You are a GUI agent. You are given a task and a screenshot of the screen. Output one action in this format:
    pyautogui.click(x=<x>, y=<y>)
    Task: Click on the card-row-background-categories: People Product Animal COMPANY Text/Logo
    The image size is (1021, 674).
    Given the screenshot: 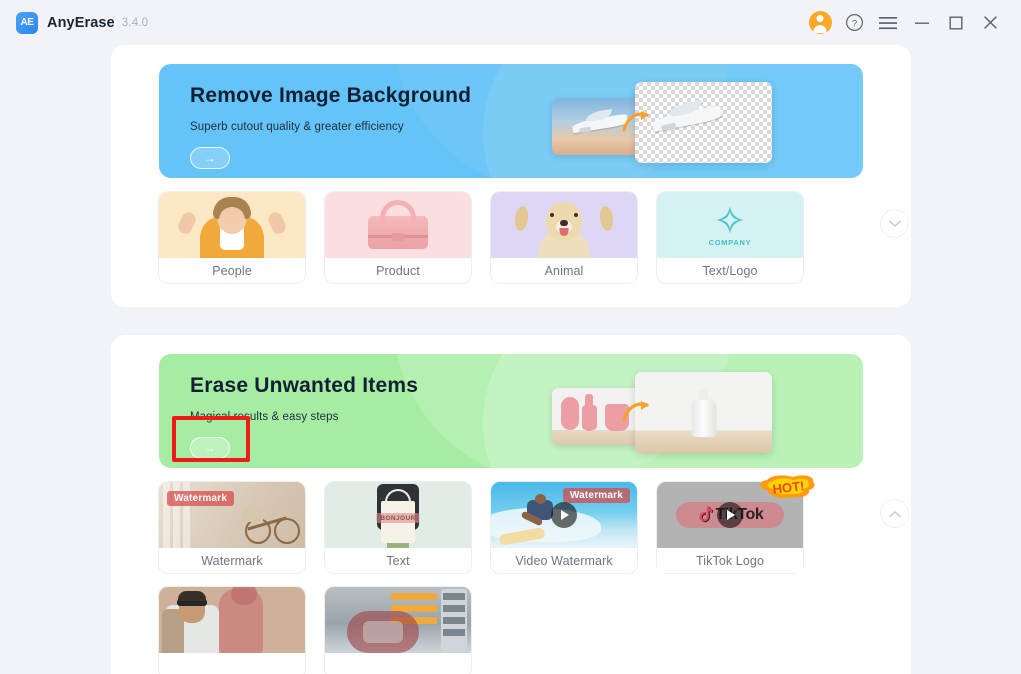 What is the action you would take?
    pyautogui.click(x=534, y=237)
    